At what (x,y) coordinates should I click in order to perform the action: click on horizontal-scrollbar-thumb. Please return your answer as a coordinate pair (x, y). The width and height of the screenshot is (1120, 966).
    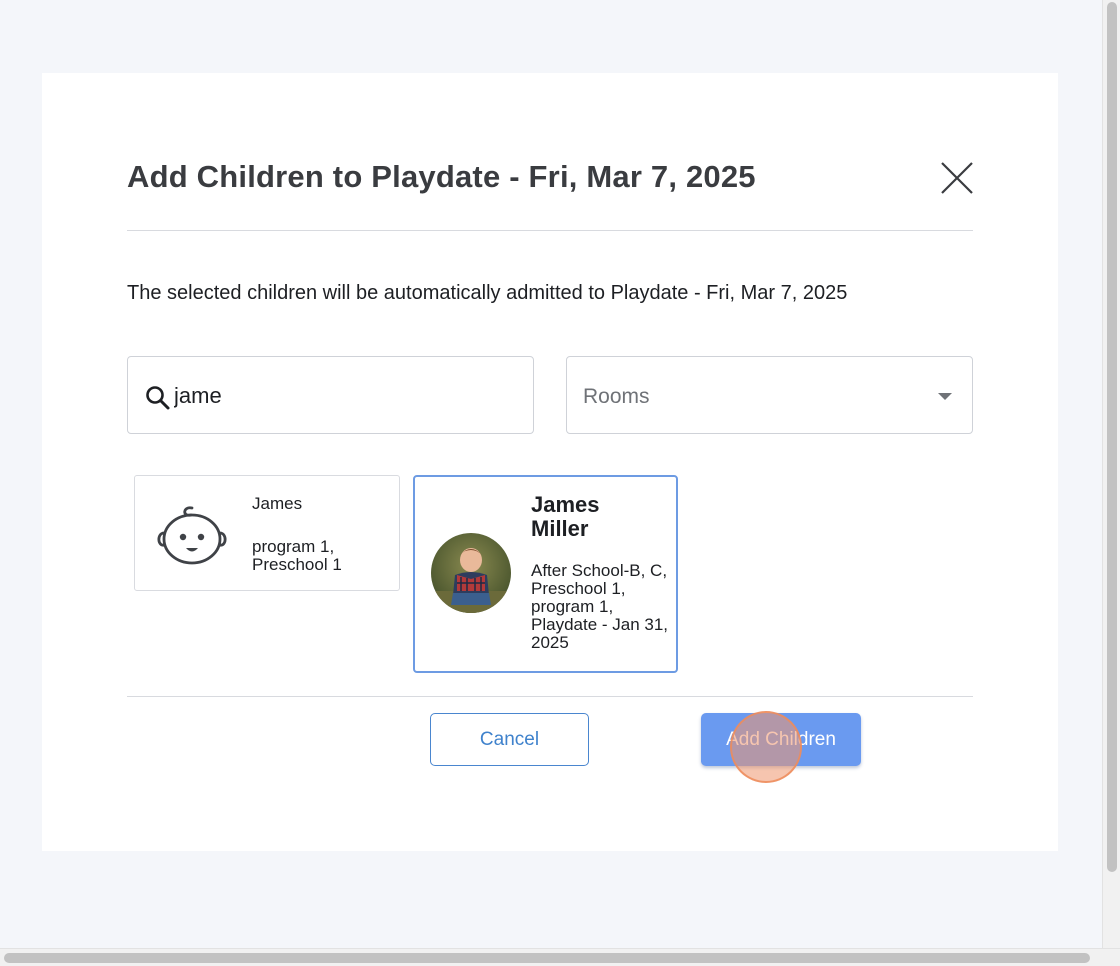
    Looking at the image, I should click on (547, 958).